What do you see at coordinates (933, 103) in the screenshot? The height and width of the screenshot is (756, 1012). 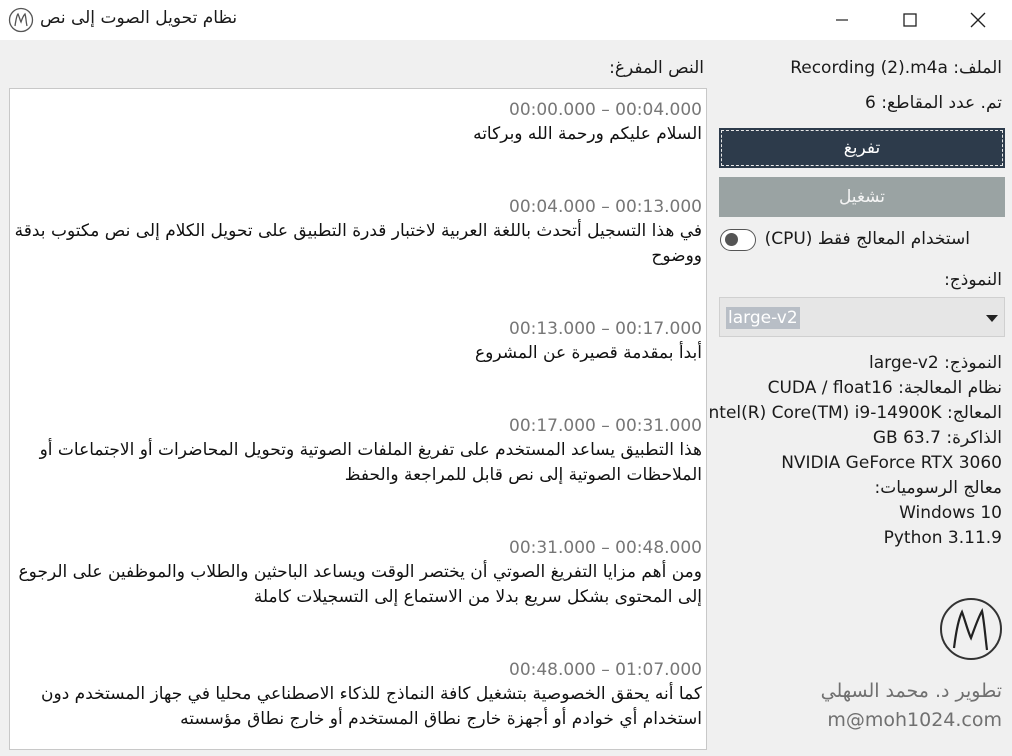 I see `segments-status: تم. عدد المقاطع: 6` at bounding box center [933, 103].